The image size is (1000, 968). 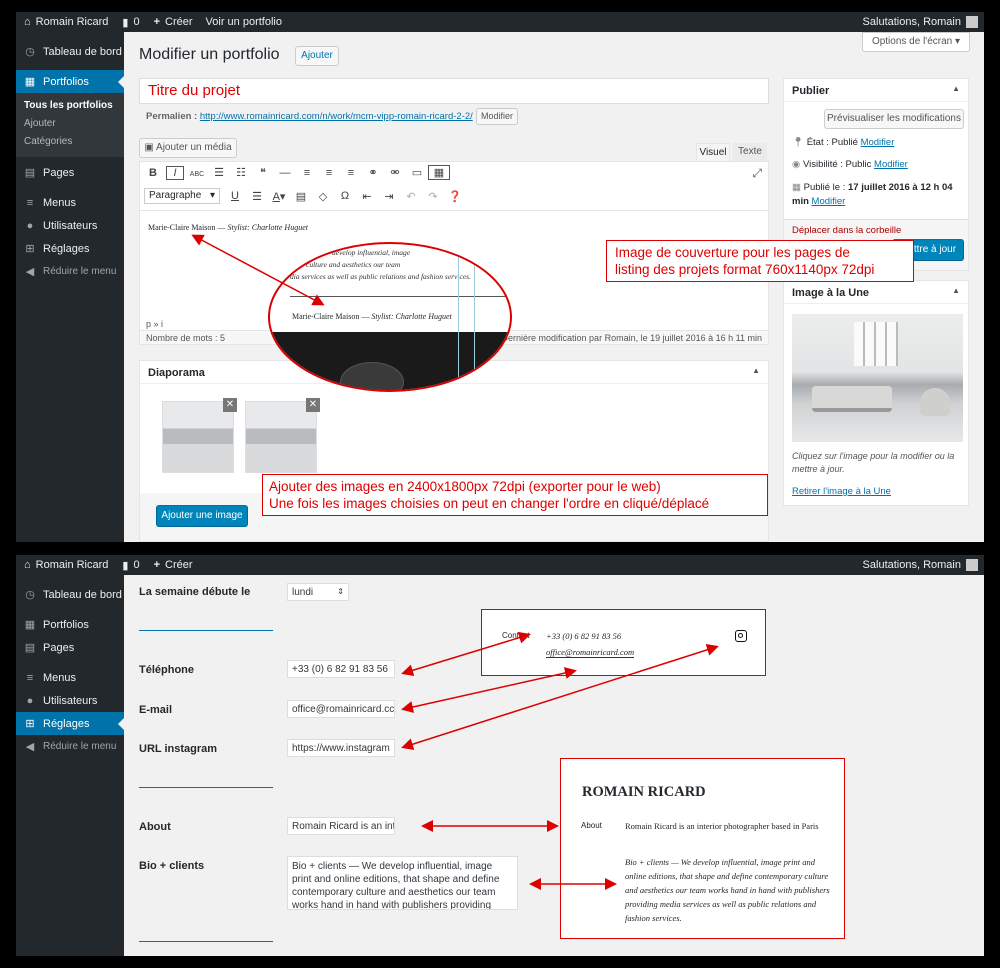 I want to click on email-arrow, so click(x=489, y=690).